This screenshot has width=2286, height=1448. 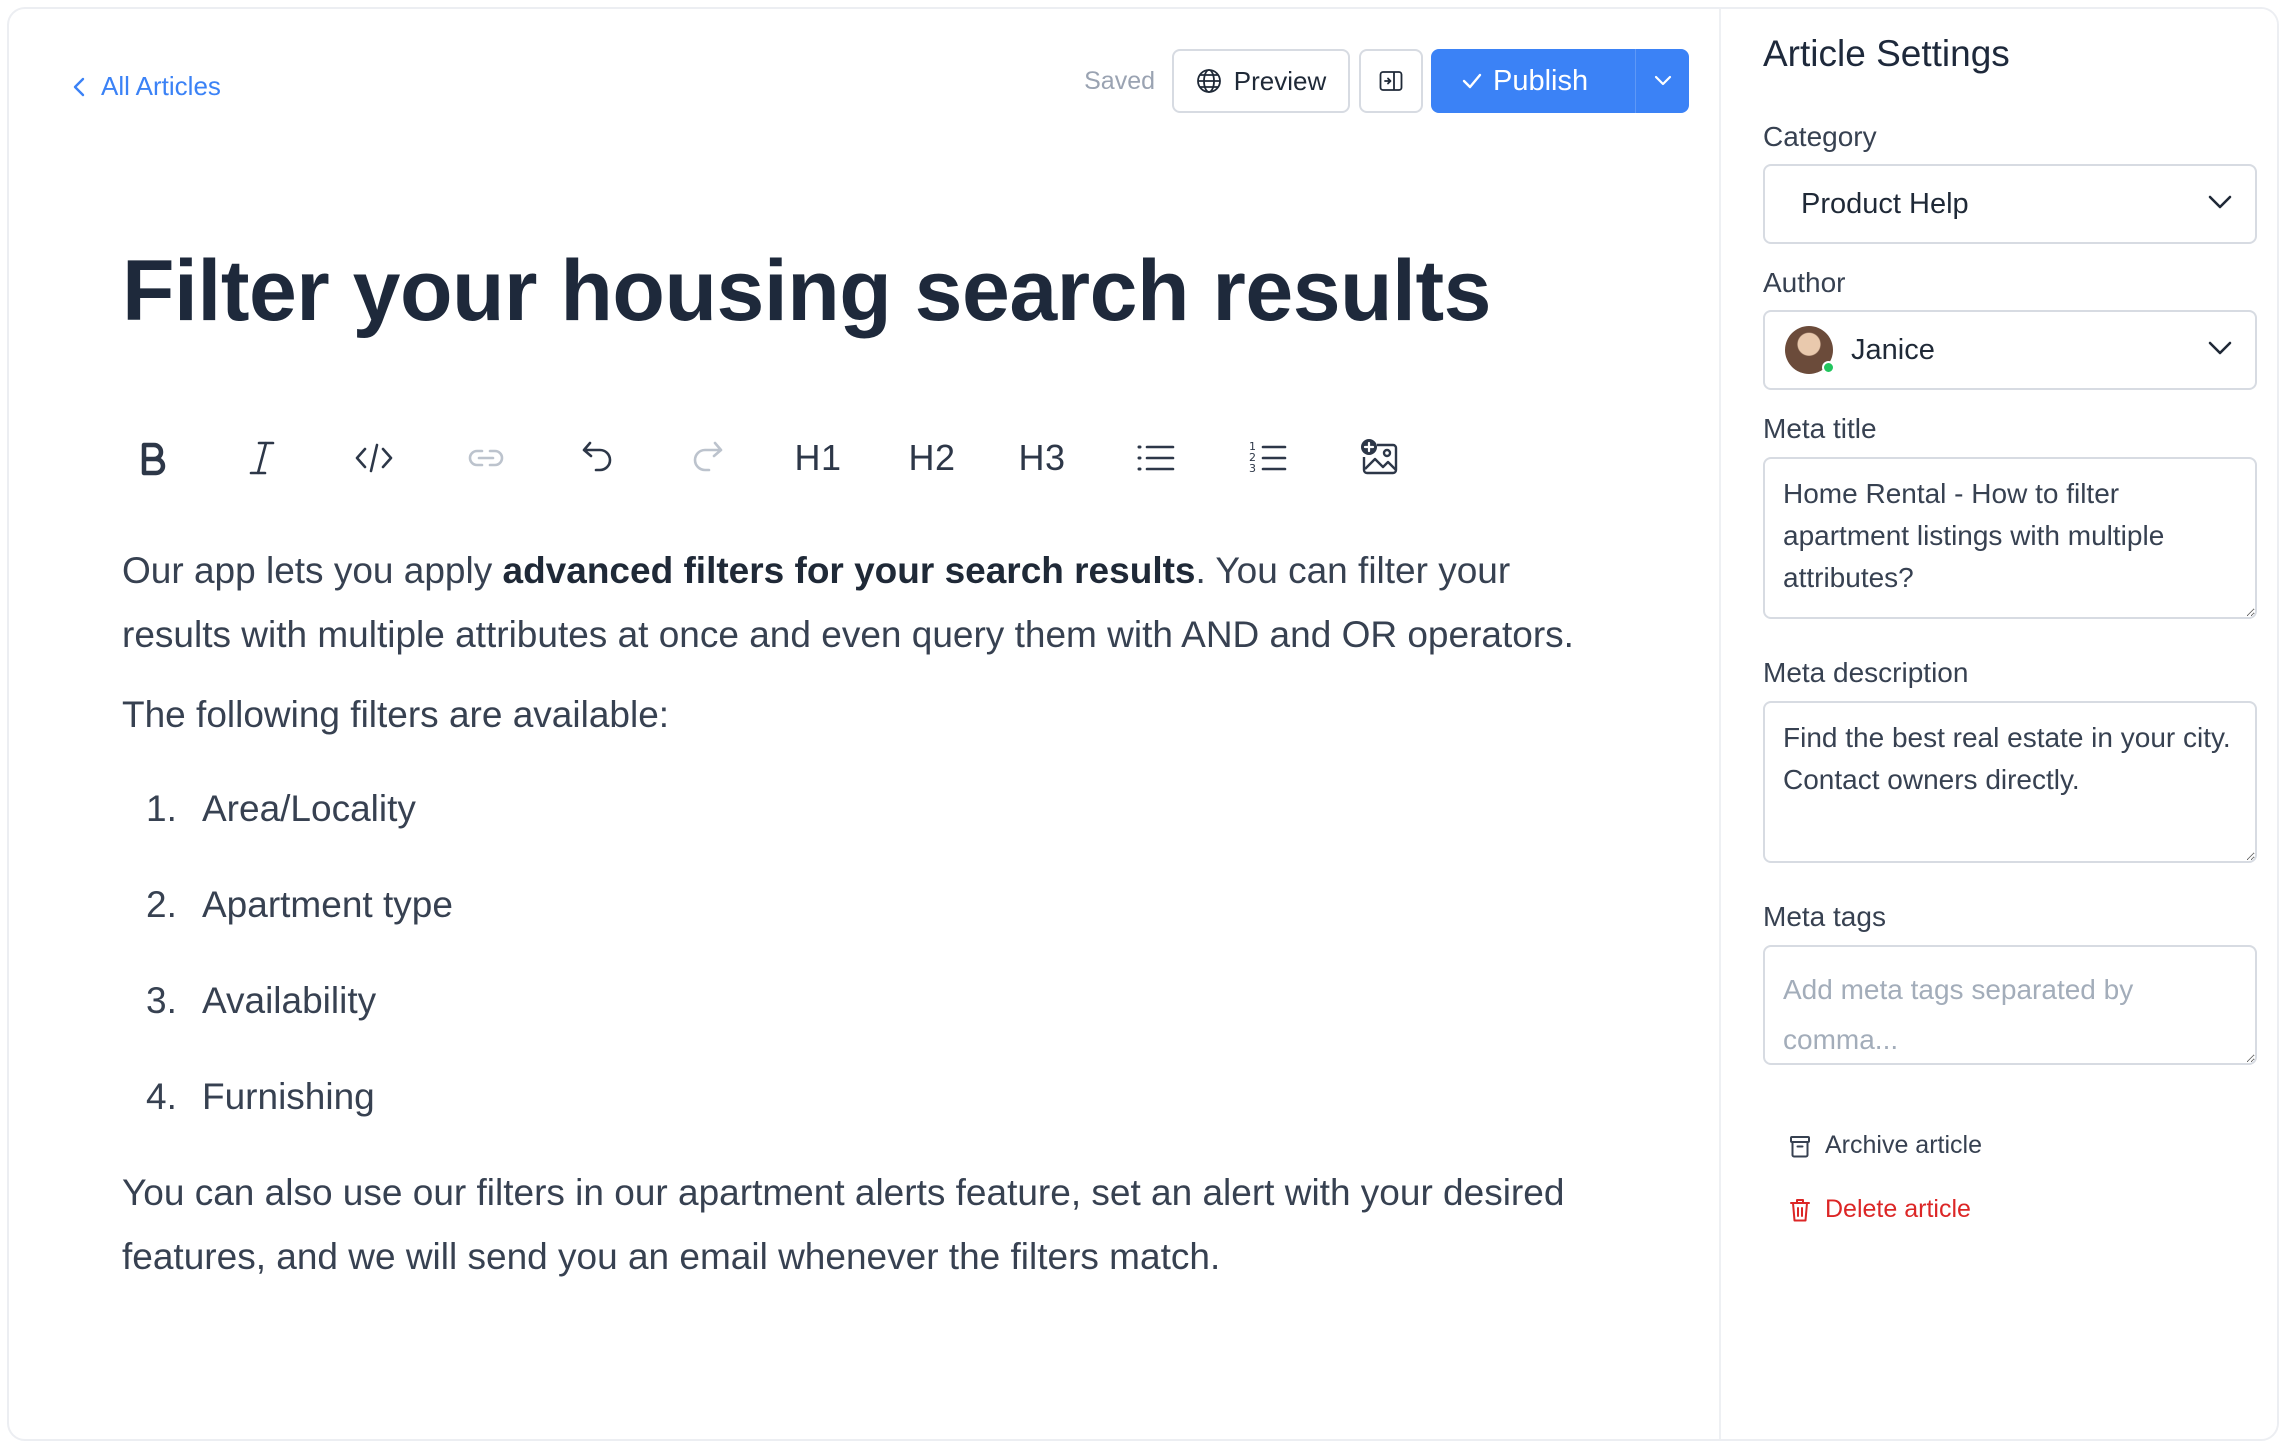 I want to click on publish-options-button, so click(x=1662, y=81).